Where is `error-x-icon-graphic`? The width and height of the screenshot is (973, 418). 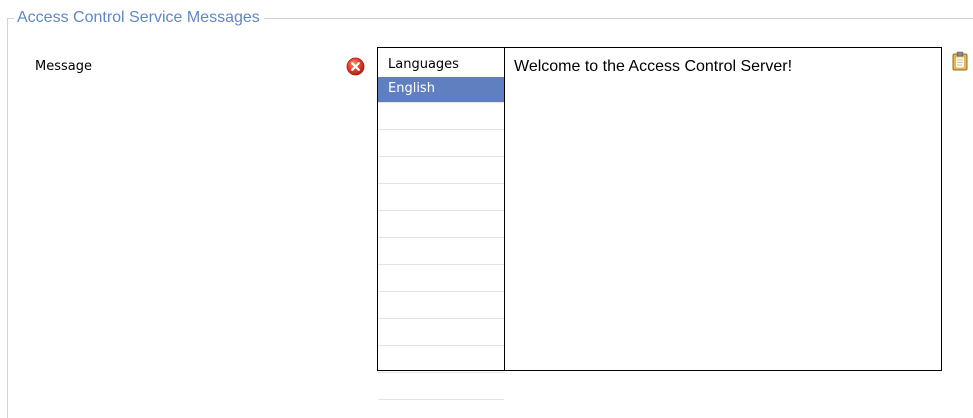 error-x-icon-graphic is located at coordinates (355, 66).